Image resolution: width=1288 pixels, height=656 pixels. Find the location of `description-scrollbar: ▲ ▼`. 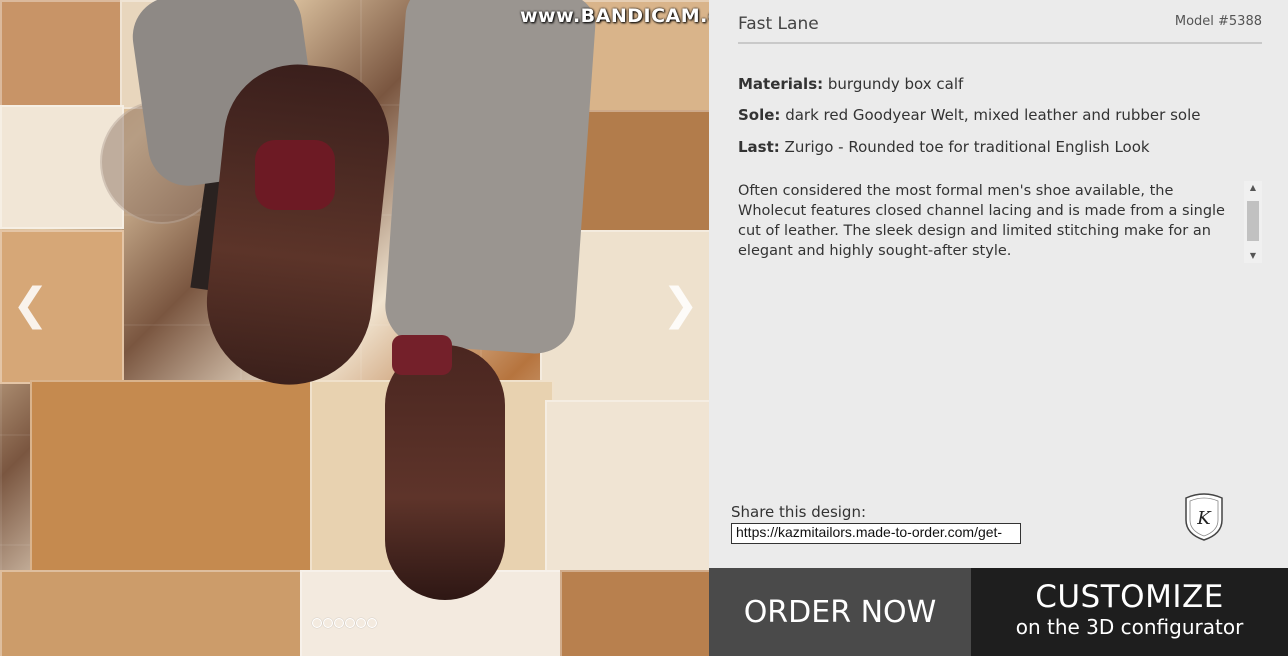

description-scrollbar: ▲ ▼ is located at coordinates (1253, 222).